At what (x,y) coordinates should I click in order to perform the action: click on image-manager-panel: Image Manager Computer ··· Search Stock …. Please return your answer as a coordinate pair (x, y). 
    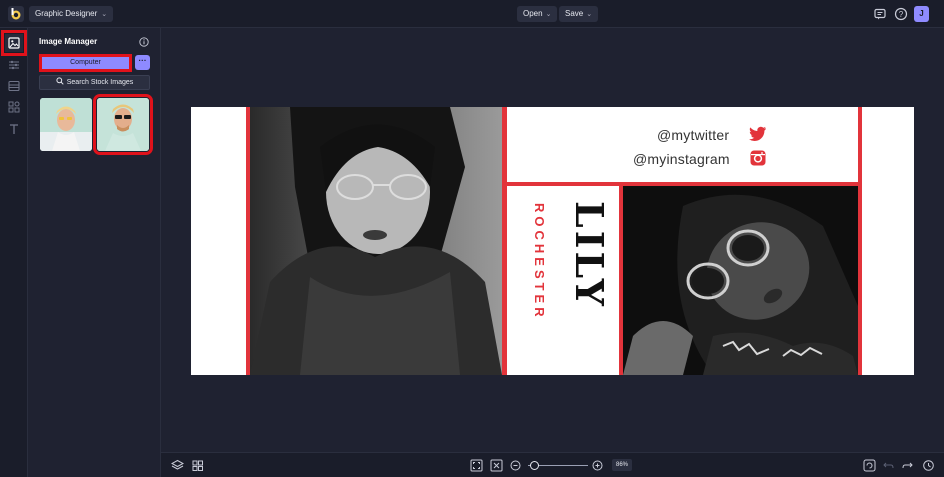
    Looking at the image, I should click on (94, 252).